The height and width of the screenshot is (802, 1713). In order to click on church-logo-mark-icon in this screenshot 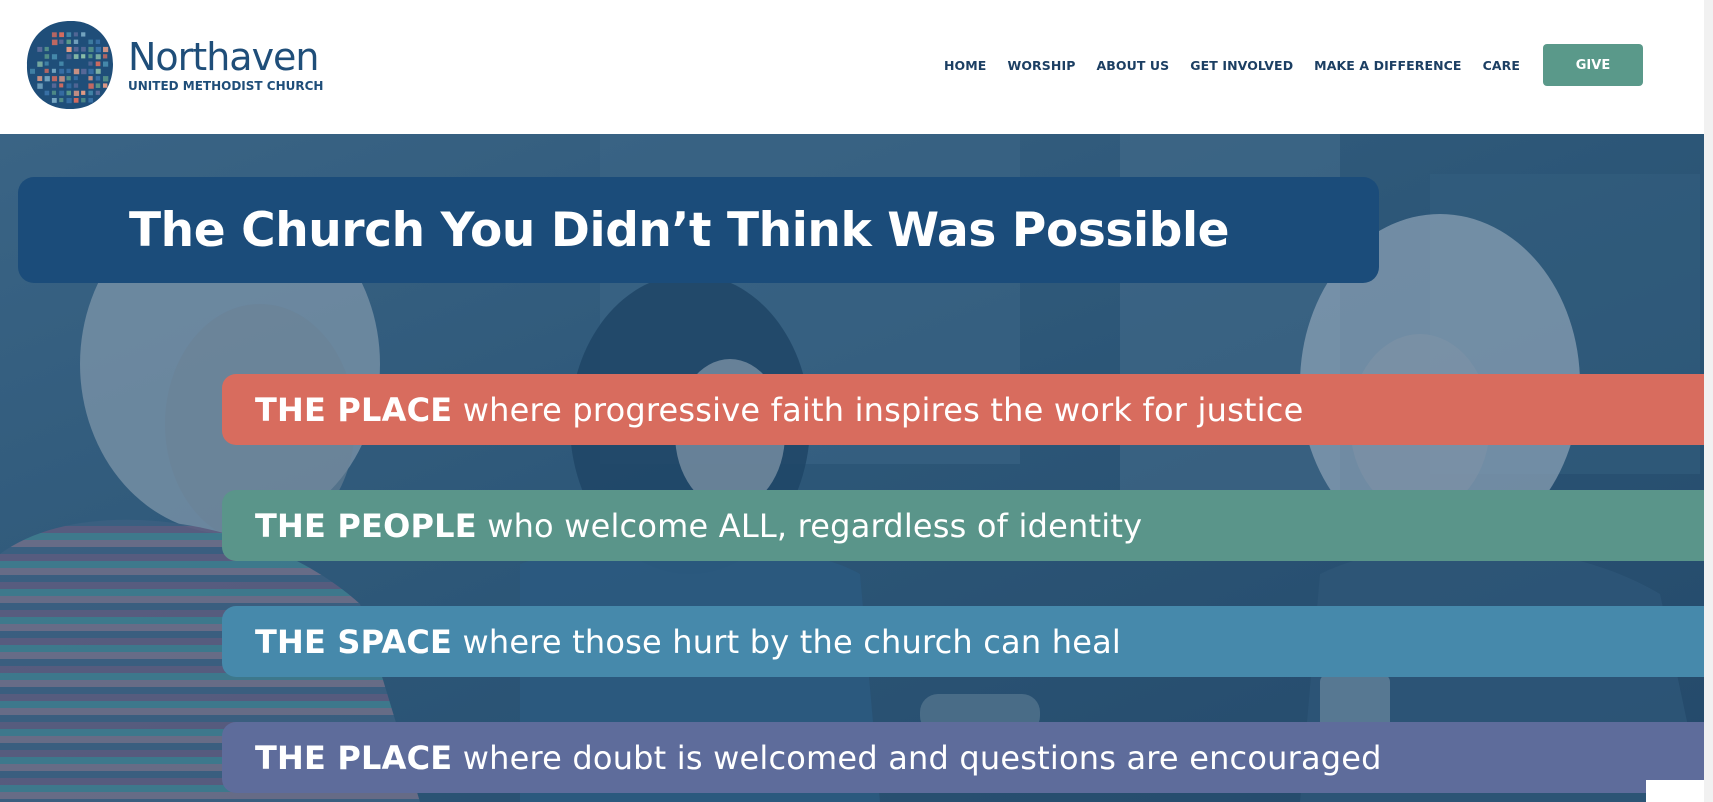, I will do `click(69, 65)`.